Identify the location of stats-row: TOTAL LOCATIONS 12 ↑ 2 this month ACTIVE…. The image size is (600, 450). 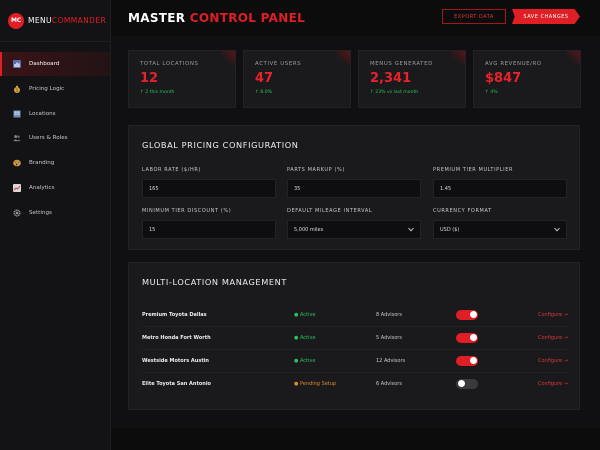
(354, 79).